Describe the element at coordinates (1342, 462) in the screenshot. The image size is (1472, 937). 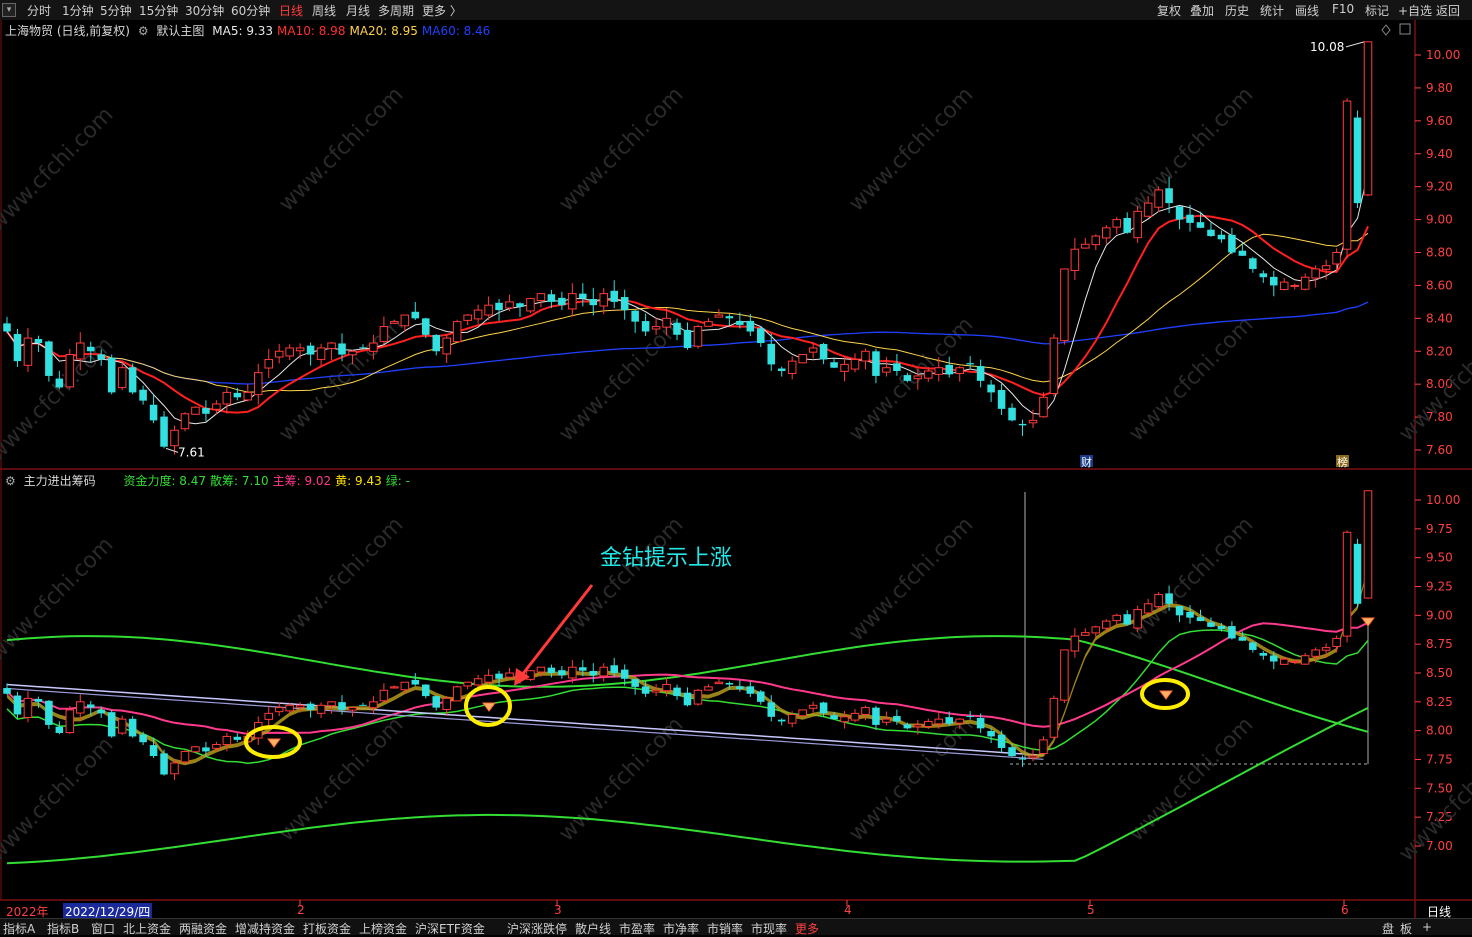
I see `event-label: 榜` at that location.